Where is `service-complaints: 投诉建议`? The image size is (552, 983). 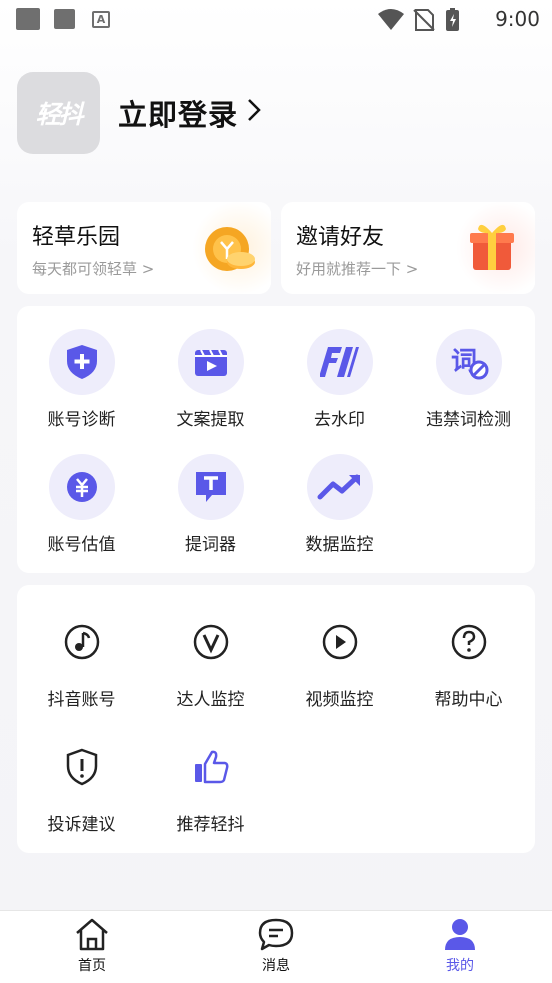 service-complaints: 投诉建议 is located at coordinates (81, 784).